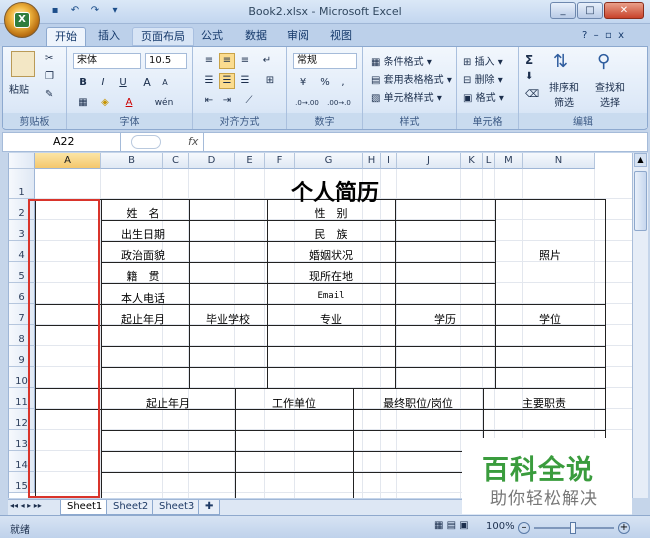 Image resolution: width=650 pixels, height=538 pixels. Describe the element at coordinates (563, 10) in the screenshot. I see `minimize-button: _` at that location.